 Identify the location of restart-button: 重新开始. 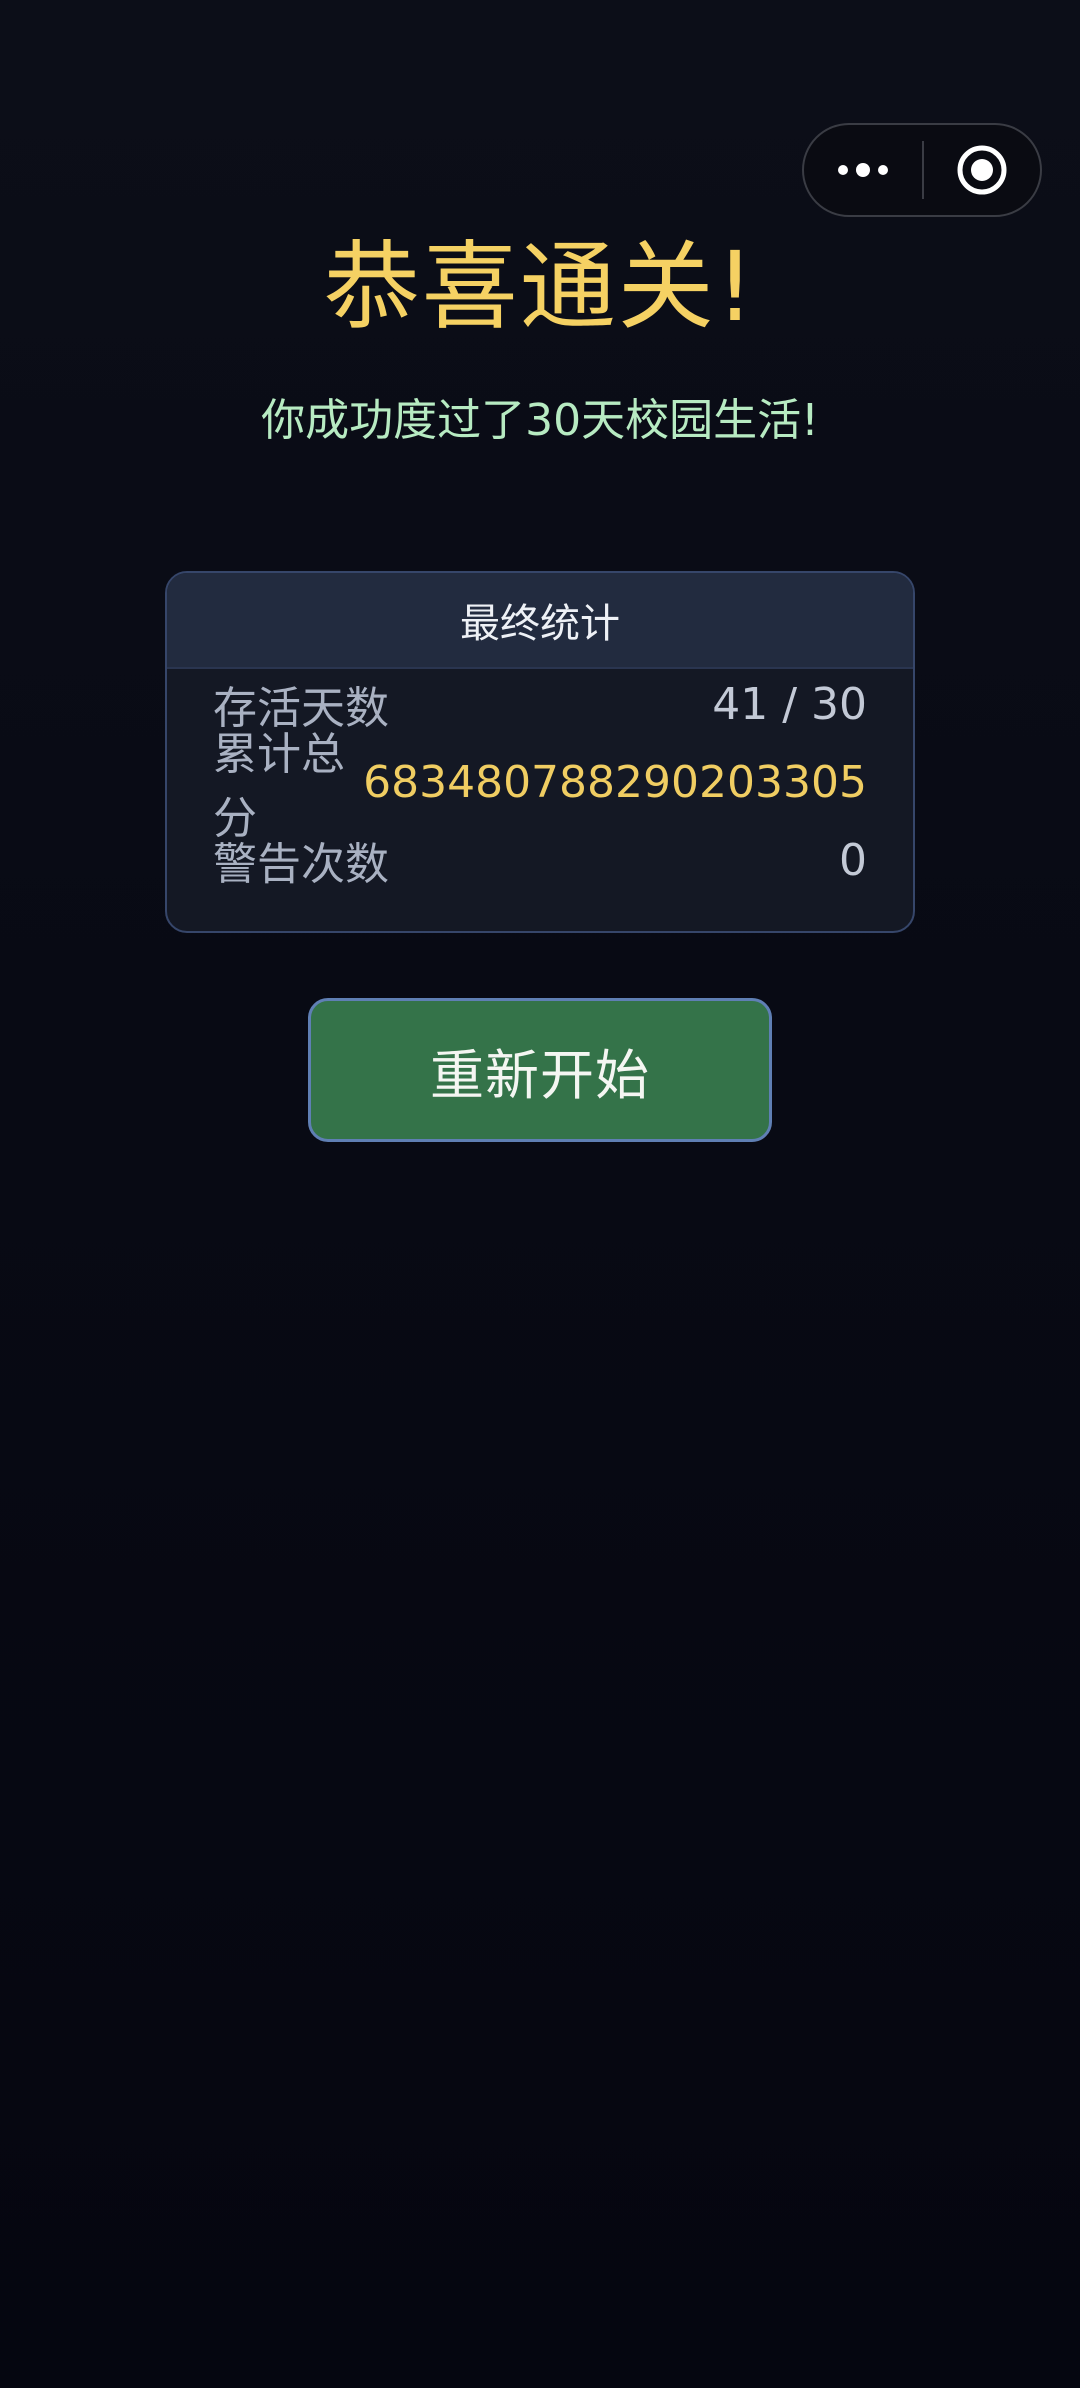
(540, 1070).